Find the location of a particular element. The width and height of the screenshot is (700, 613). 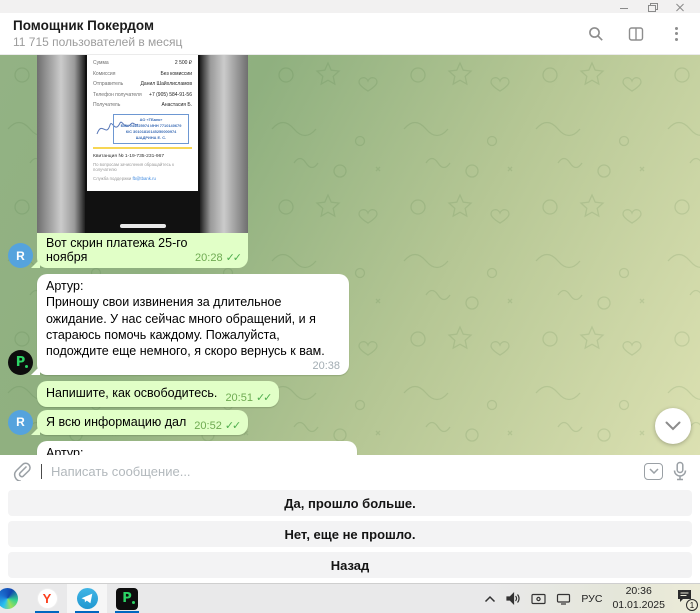

taskbar: Y P РУС 20:36 01.01.2025 1 is located at coordinates (350, 598).